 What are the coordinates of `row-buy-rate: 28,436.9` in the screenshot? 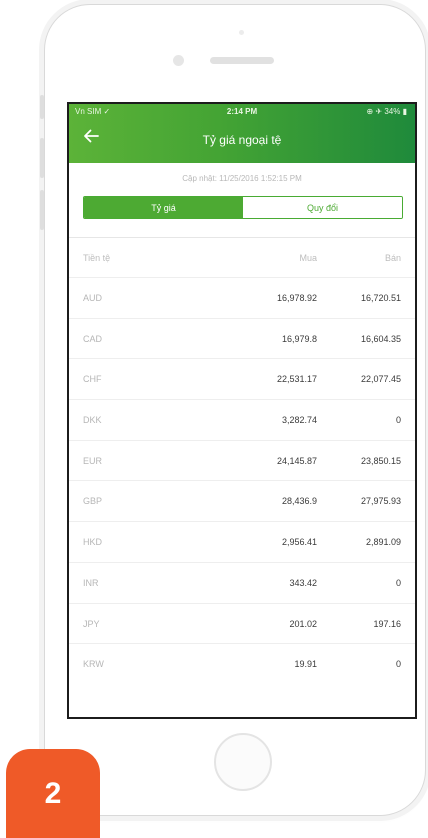 It's located at (299, 501).